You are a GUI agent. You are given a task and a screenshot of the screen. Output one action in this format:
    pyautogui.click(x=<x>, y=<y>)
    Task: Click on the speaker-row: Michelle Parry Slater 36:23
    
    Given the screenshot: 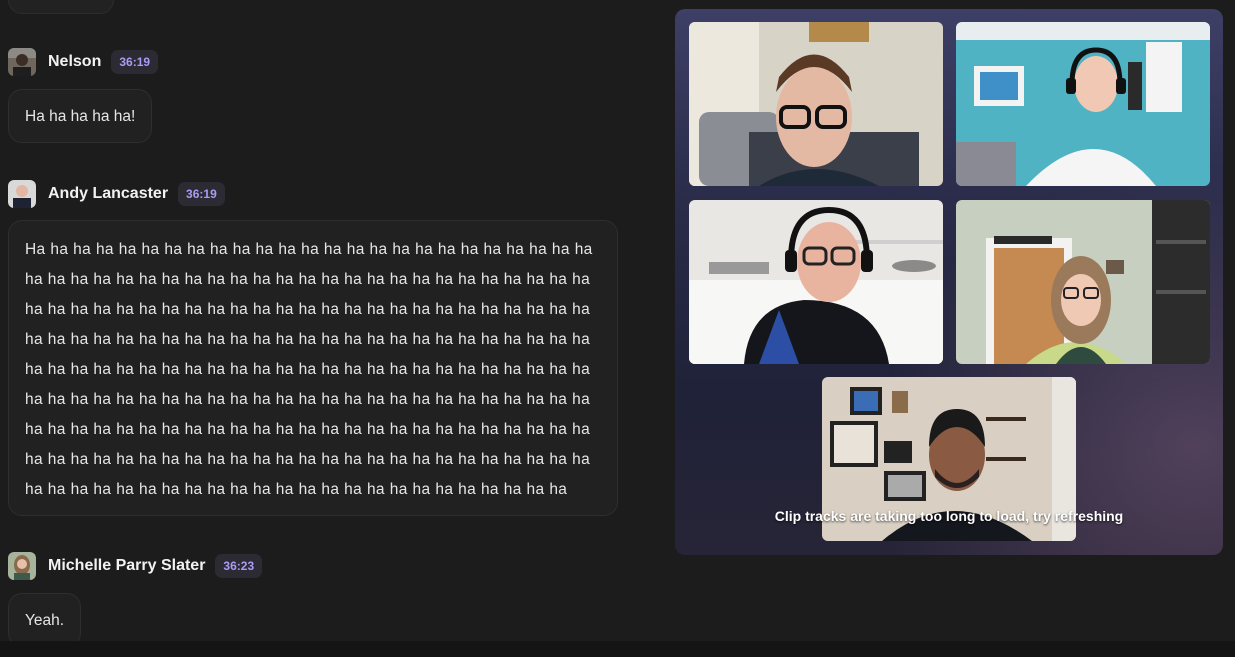 What is the action you would take?
    pyautogui.click(x=135, y=566)
    